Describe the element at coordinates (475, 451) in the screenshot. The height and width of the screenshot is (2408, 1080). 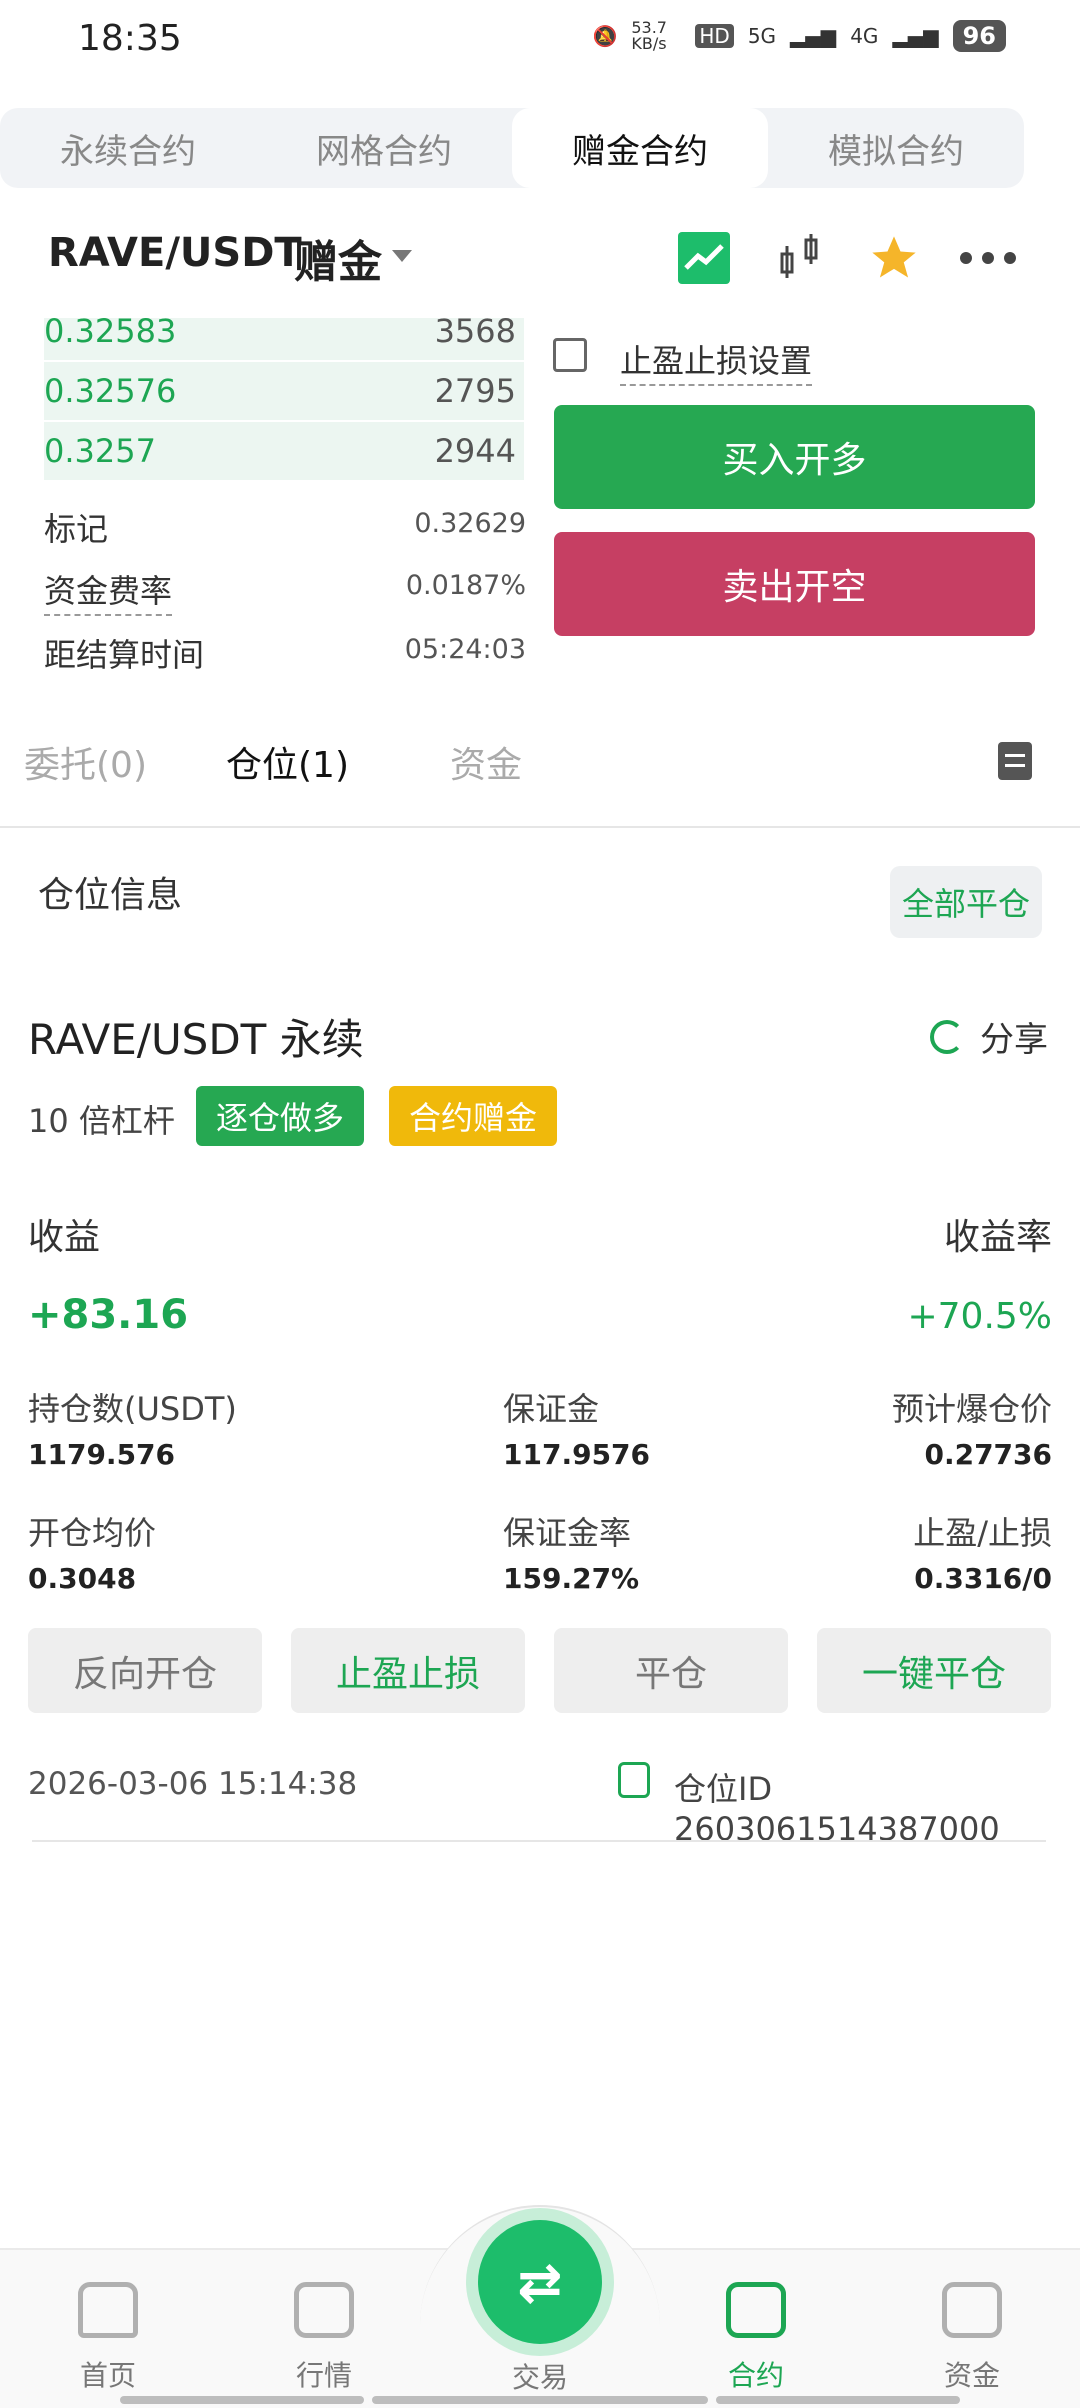
I see `orderbook-qty: 2944` at that location.